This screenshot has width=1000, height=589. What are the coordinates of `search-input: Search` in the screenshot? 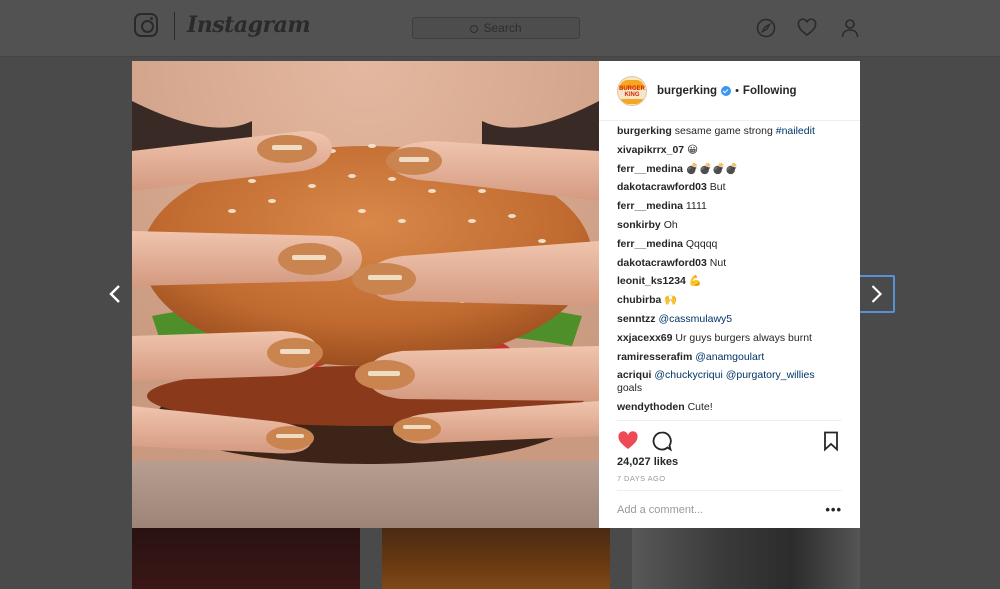 It's located at (496, 28).